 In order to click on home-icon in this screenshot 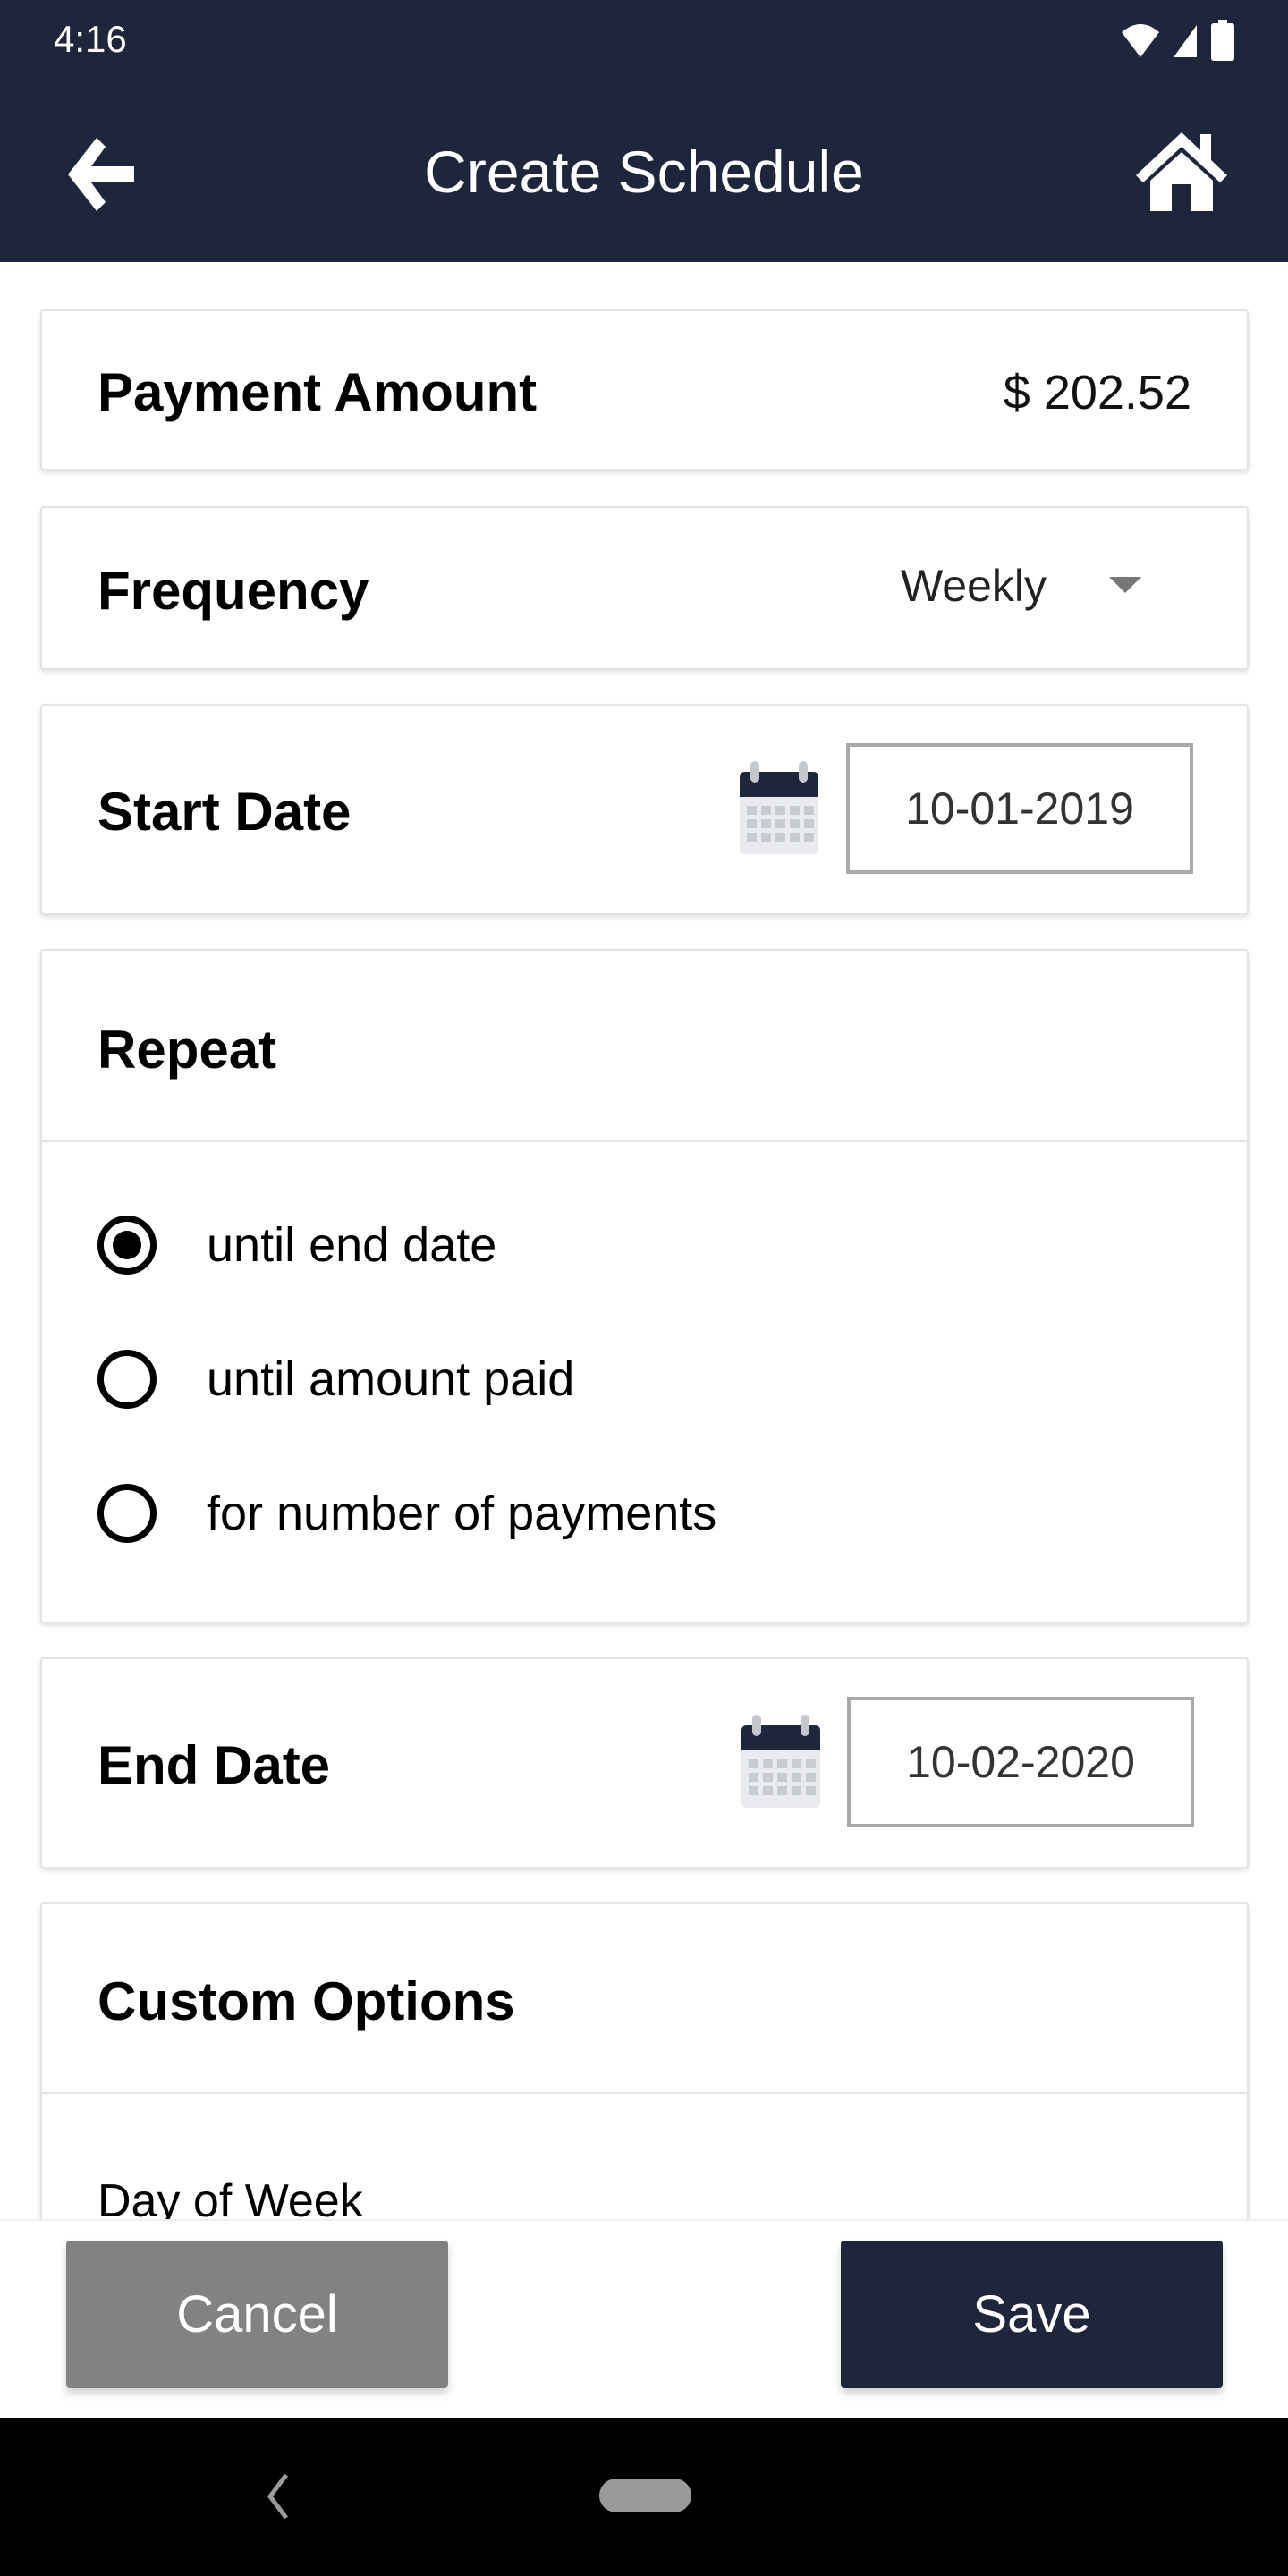, I will do `click(1181, 171)`.